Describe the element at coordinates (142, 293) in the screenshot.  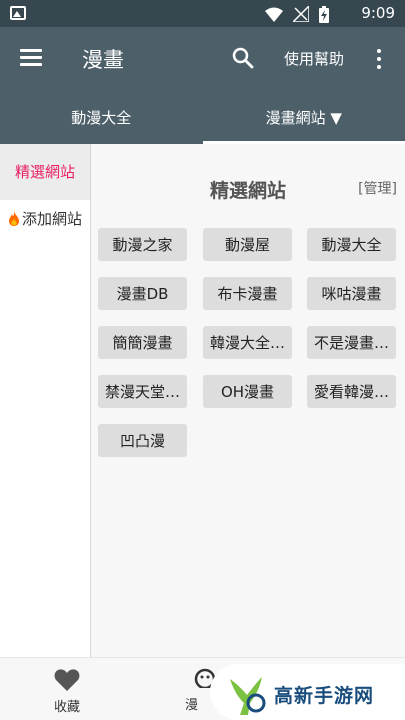
I see `site-chip: 漫畫DB` at that location.